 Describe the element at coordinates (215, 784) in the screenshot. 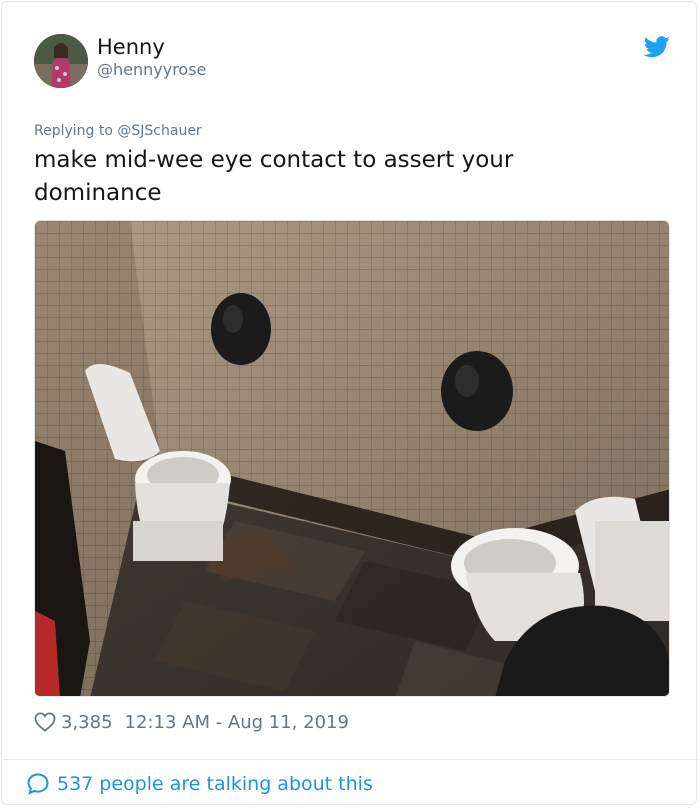

I see `conversation-text: 537 people are talking about this` at that location.